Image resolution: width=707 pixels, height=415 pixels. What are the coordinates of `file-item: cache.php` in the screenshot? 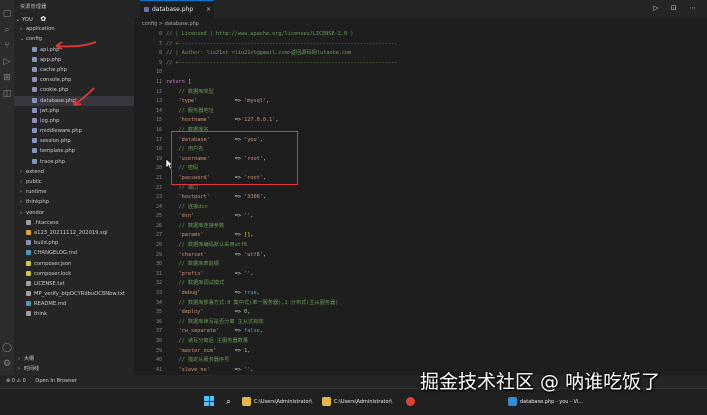 It's located at (74, 70).